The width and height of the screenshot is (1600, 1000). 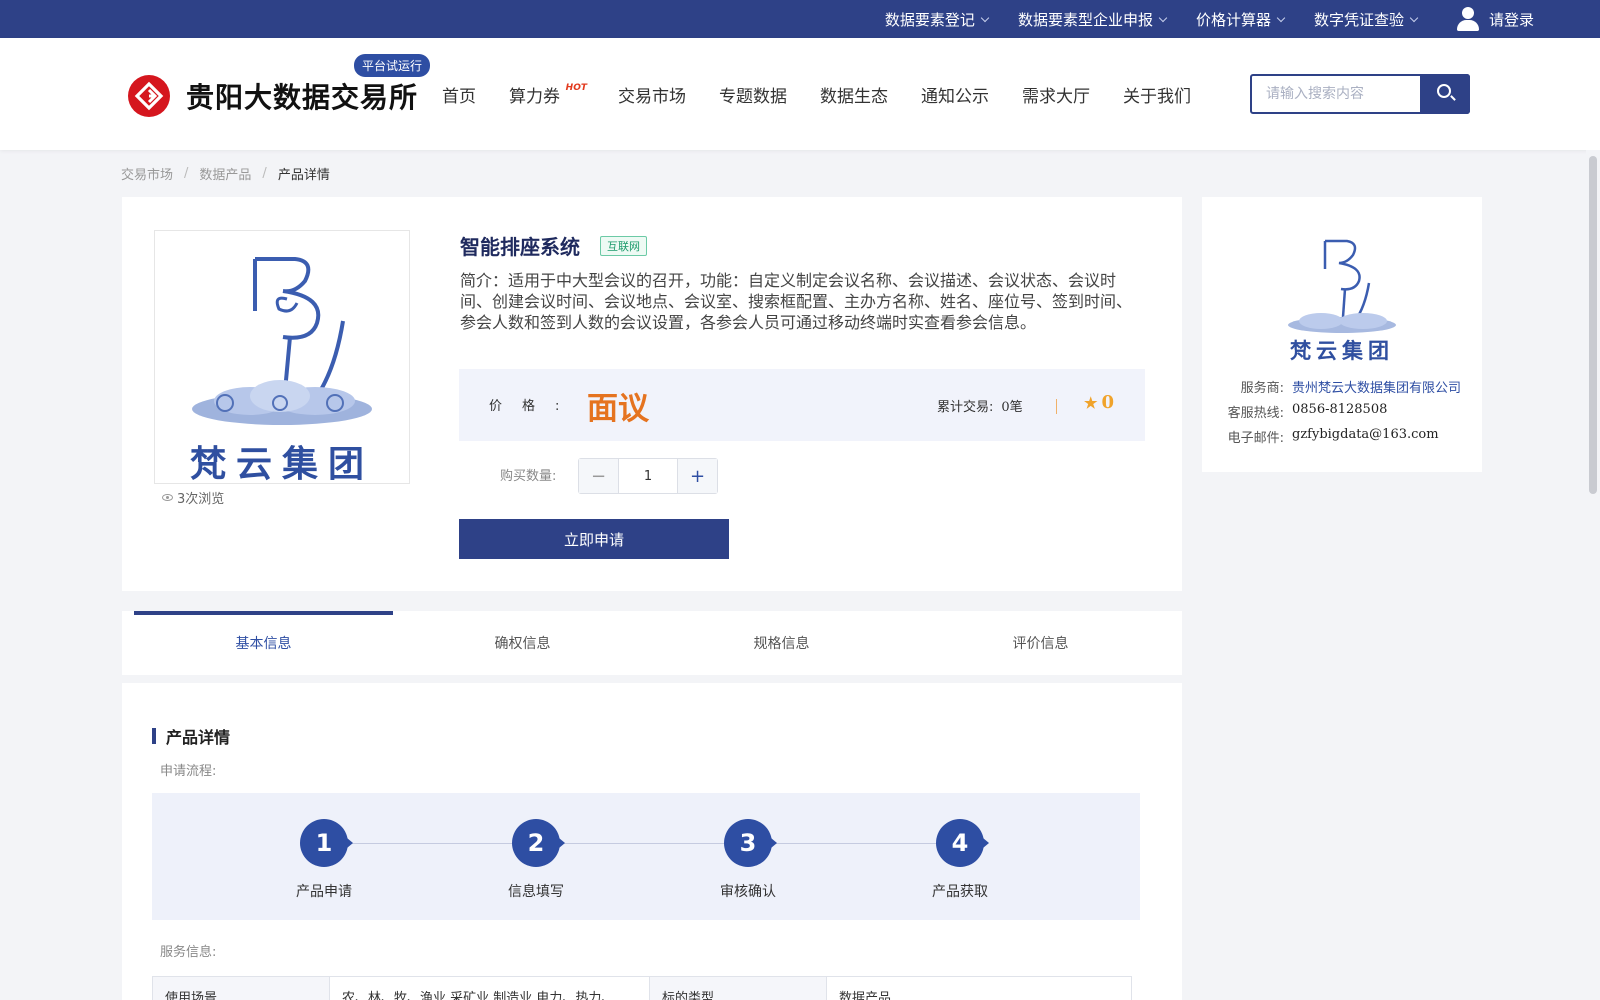 I want to click on section-title: 产品详情, so click(x=191, y=736).